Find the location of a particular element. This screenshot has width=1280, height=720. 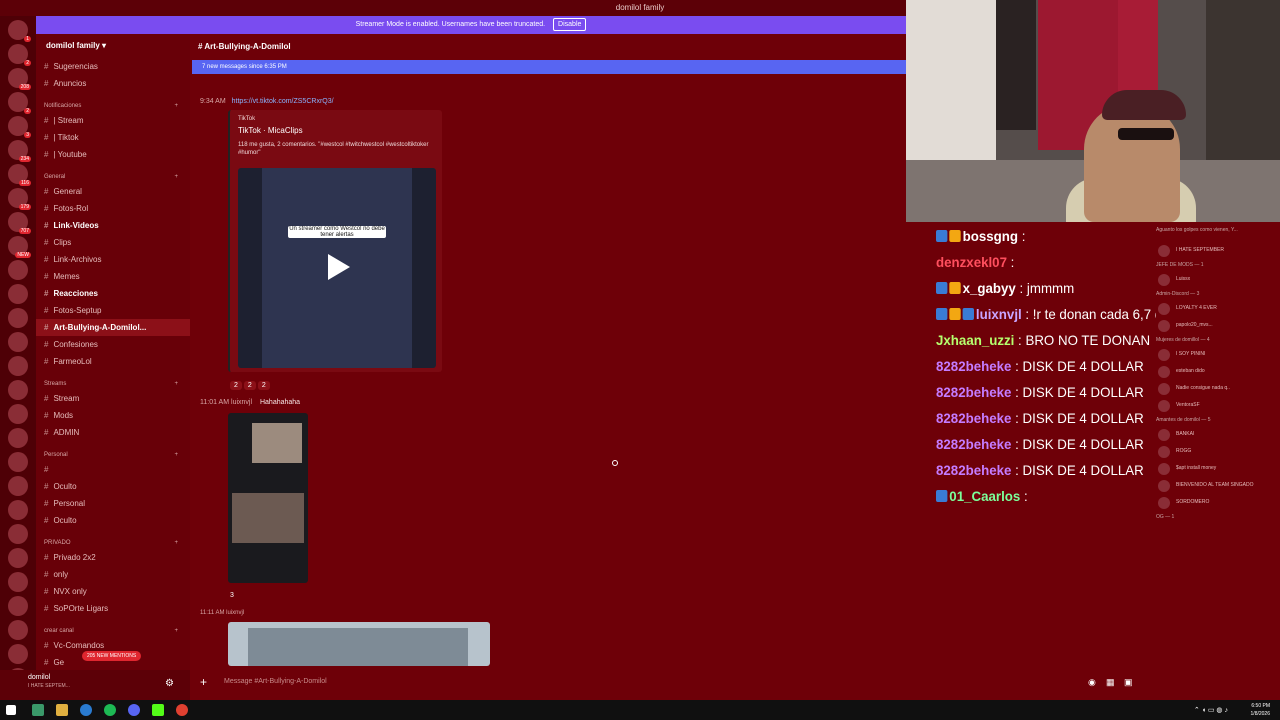

member-item: ROGG is located at coordinates (1218, 451).